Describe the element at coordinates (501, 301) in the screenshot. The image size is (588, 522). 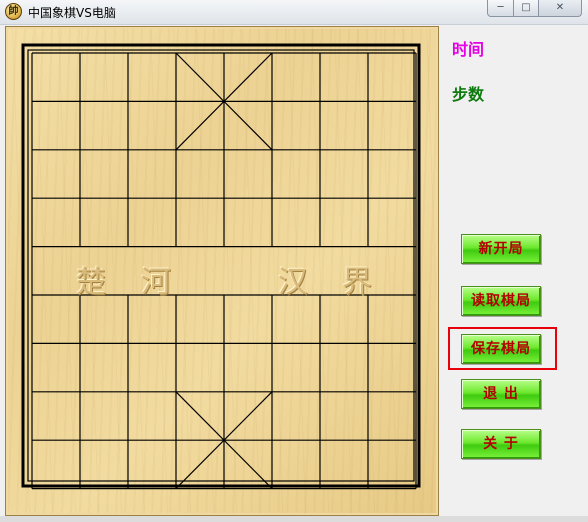
I see `load-game-button: 读取棋局` at that location.